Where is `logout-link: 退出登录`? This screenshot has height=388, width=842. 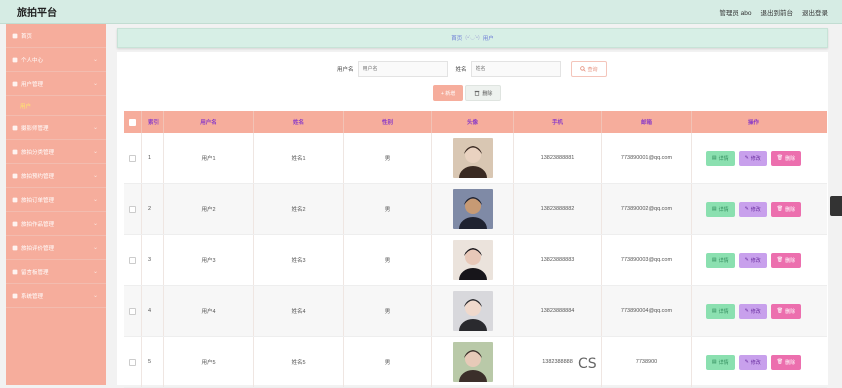 logout-link: 退出登录 is located at coordinates (815, 12).